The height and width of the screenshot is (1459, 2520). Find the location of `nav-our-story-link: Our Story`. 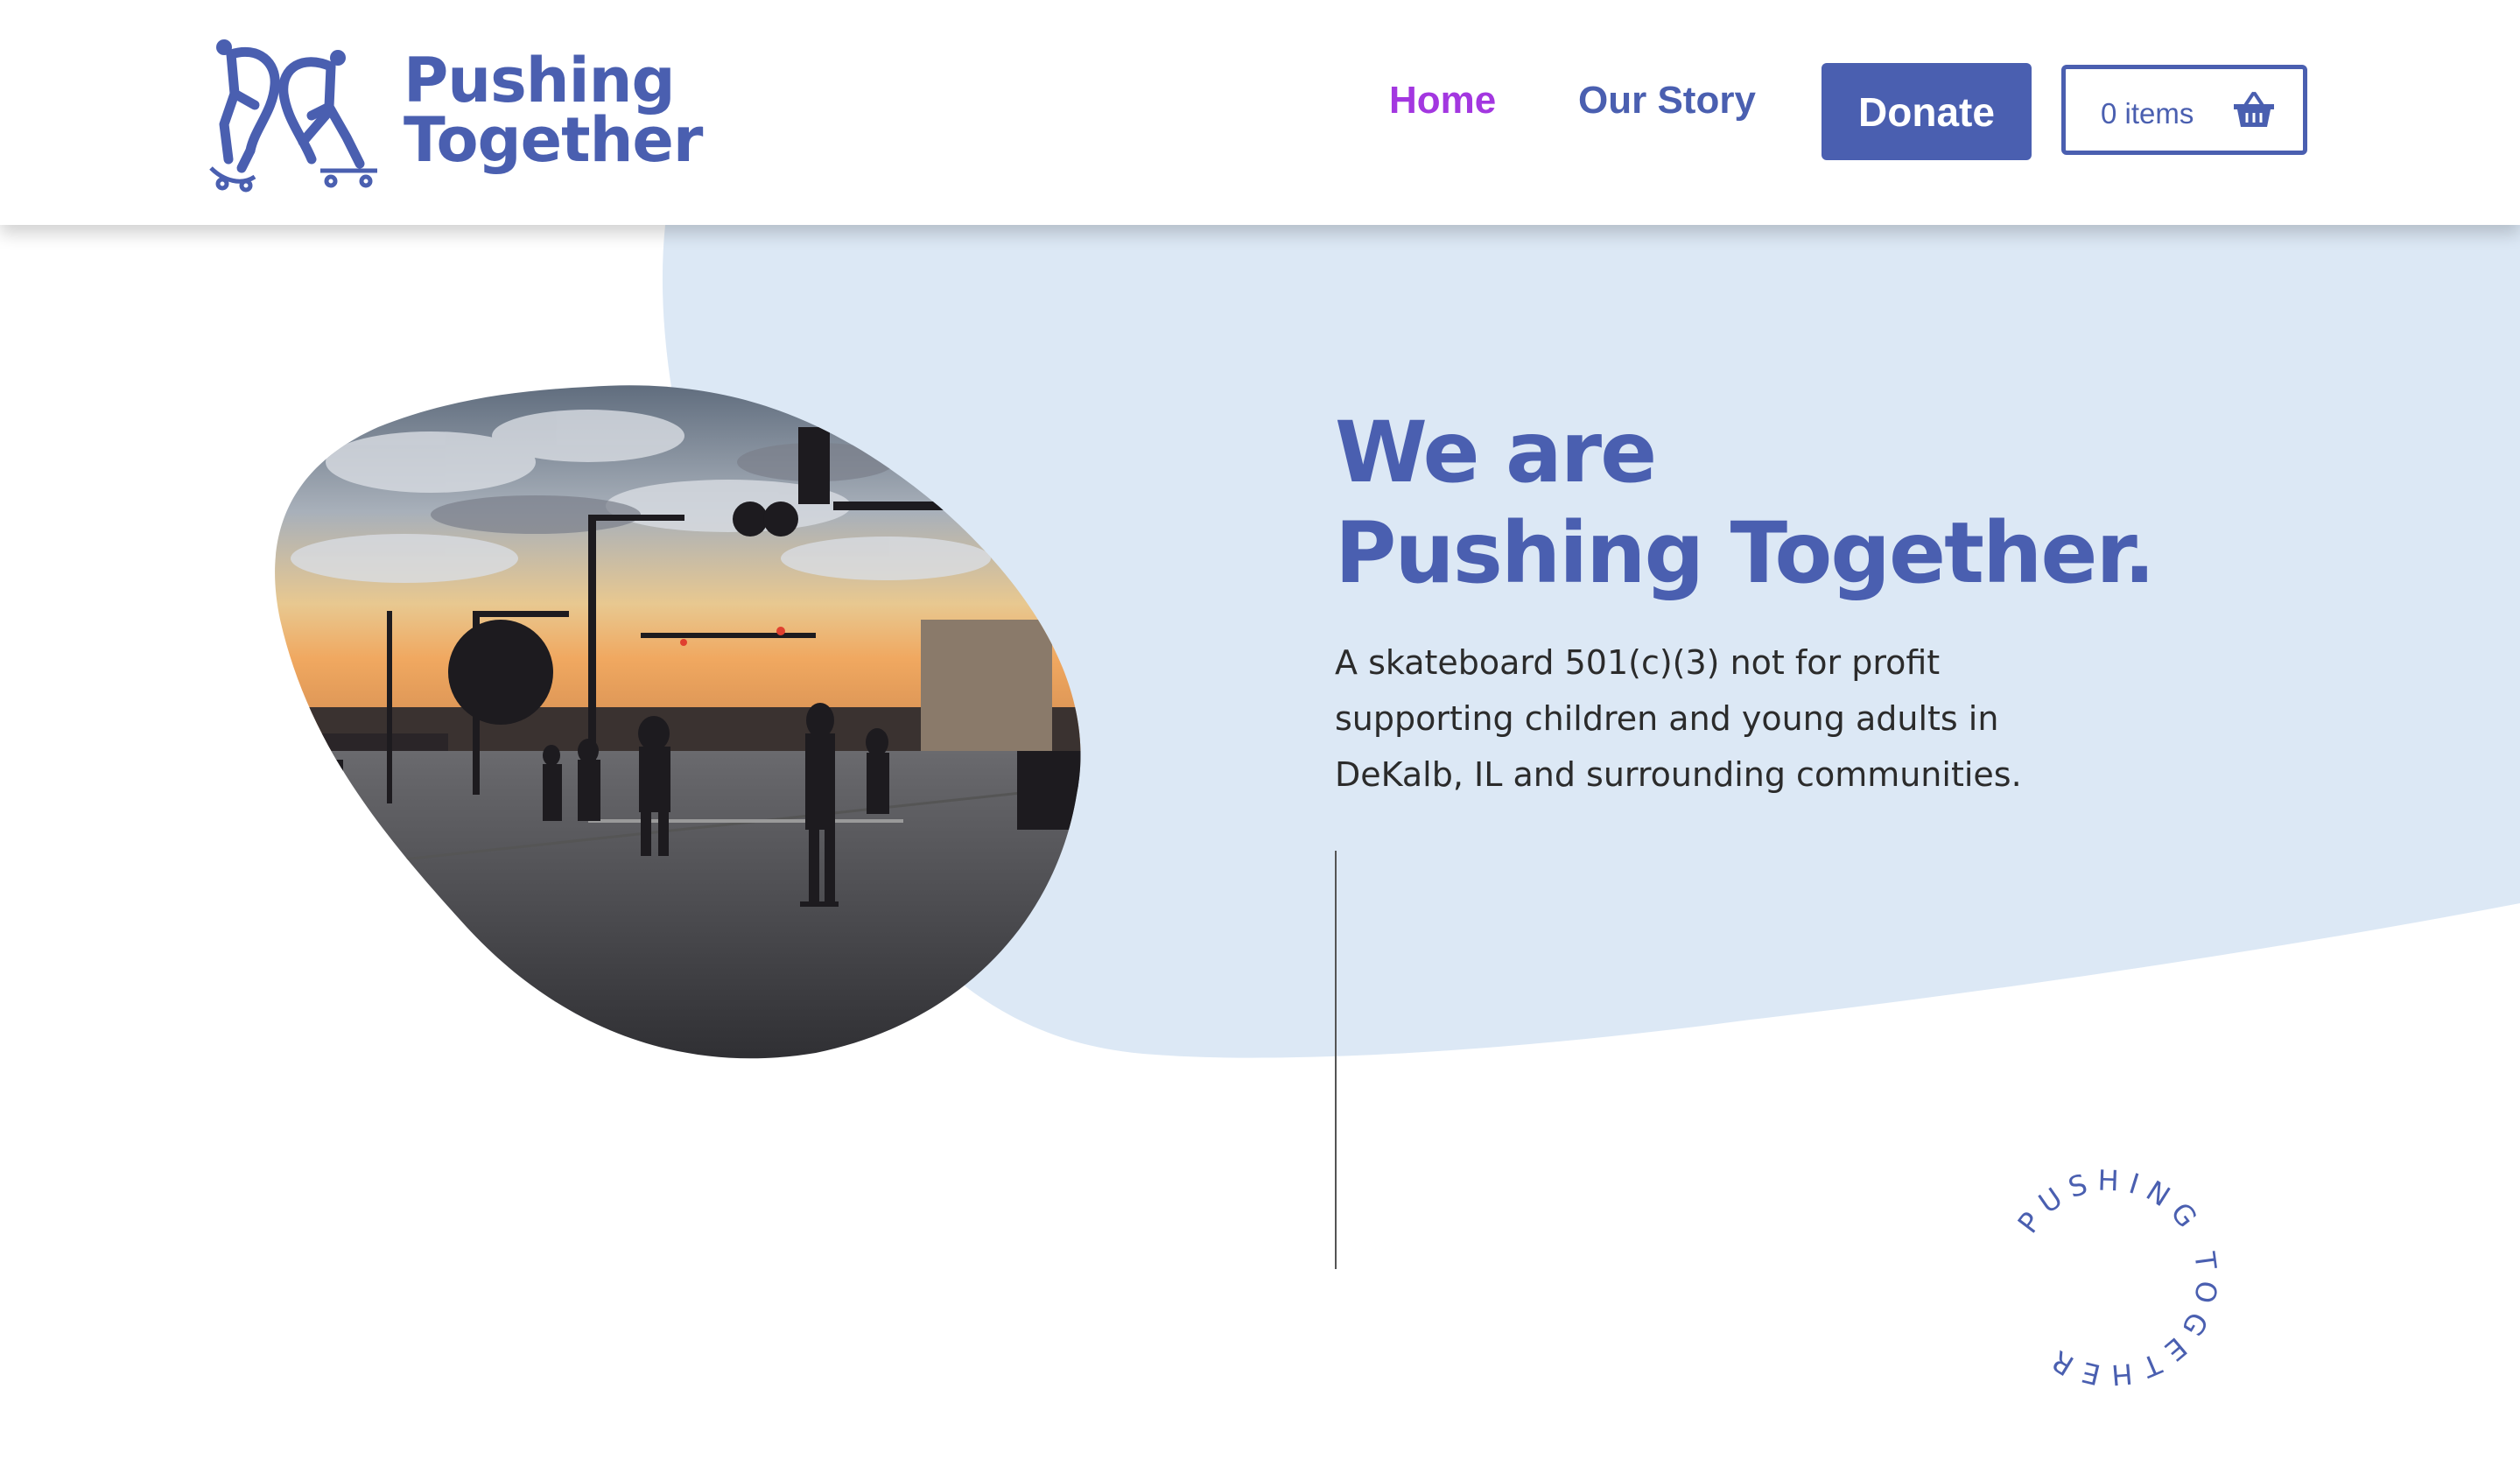

nav-our-story-link: Our Story is located at coordinates (1667, 101).